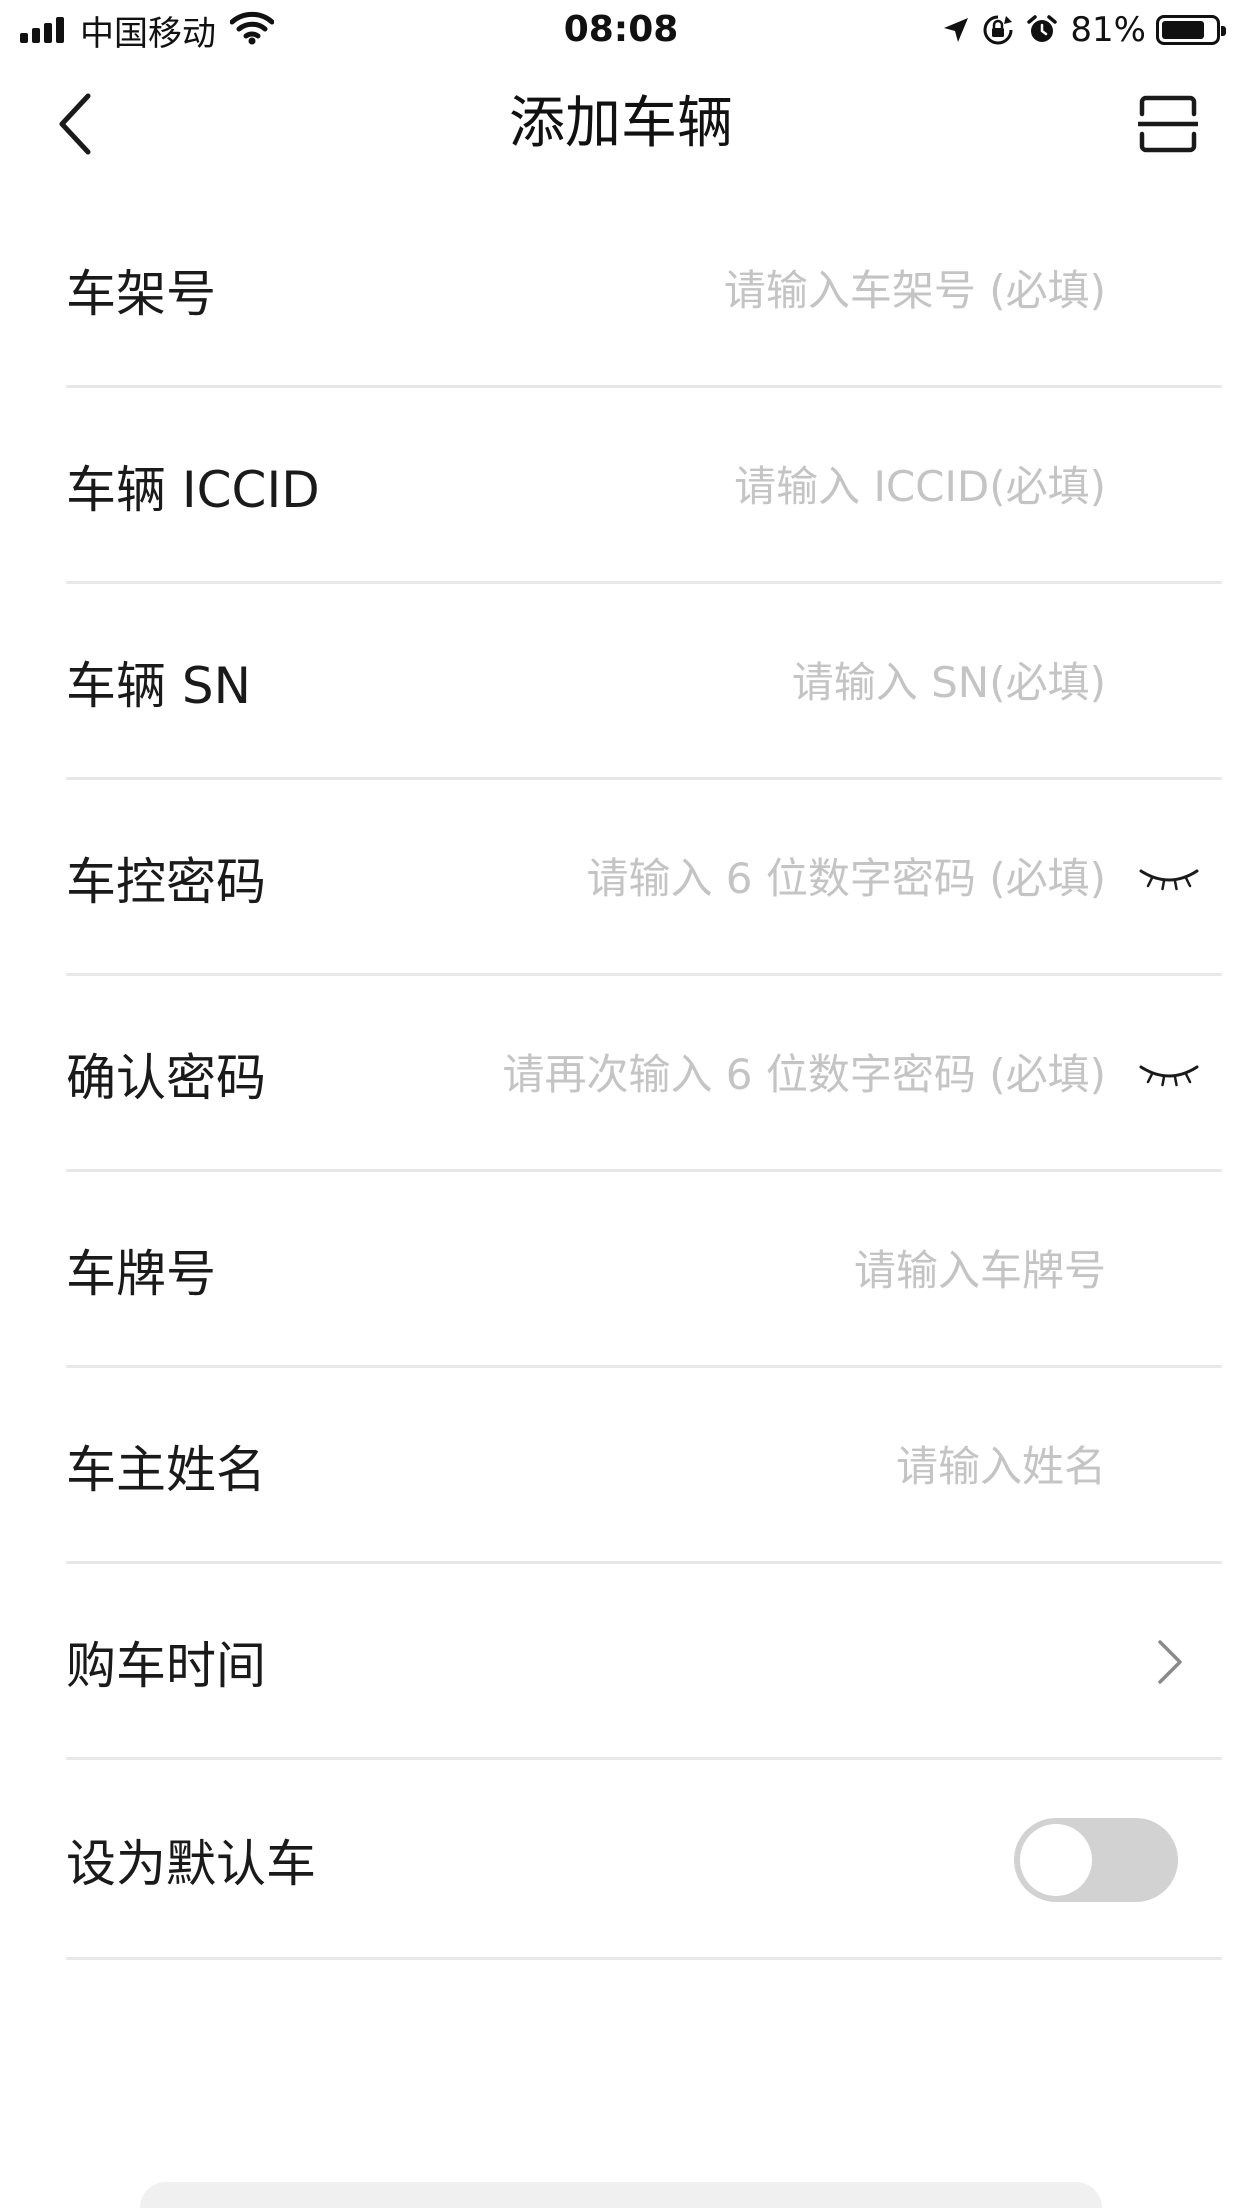 The height and width of the screenshot is (2208, 1242). What do you see at coordinates (1108, 30) in the screenshot?
I see `battery-percent: 81%` at bounding box center [1108, 30].